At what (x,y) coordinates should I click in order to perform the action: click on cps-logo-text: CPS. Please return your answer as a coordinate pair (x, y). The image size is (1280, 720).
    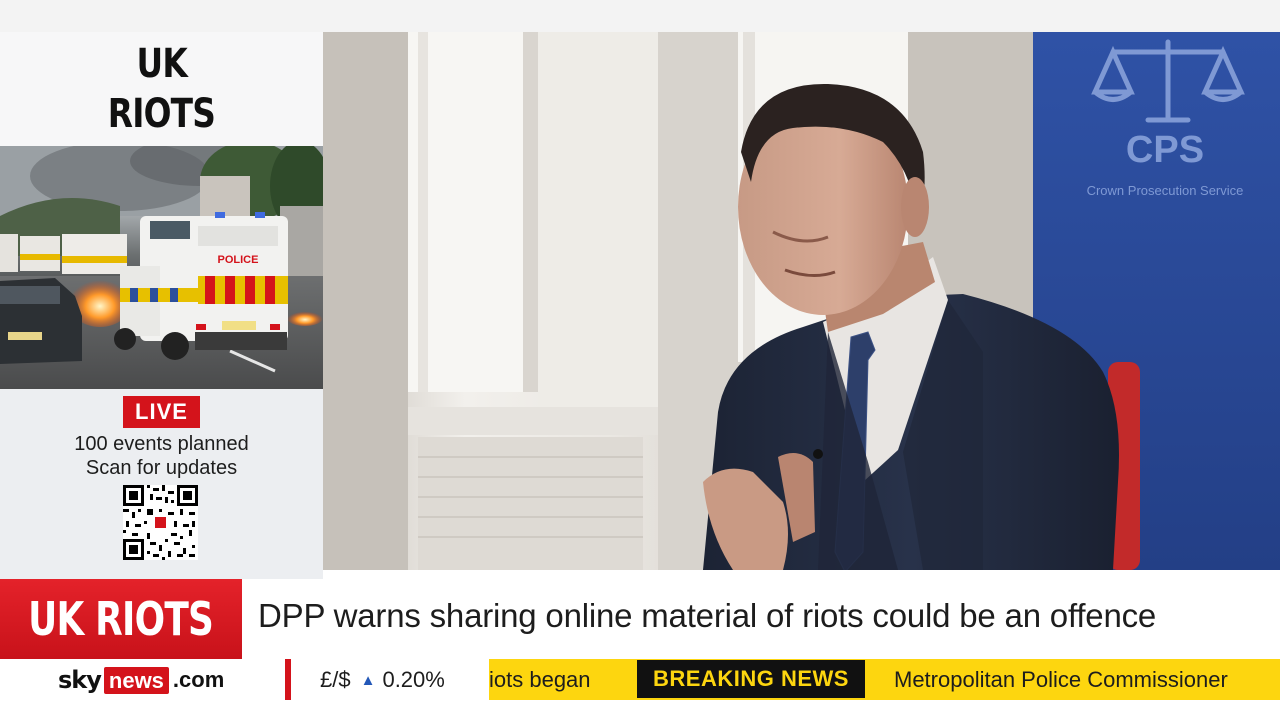
    Looking at the image, I should click on (1165, 150).